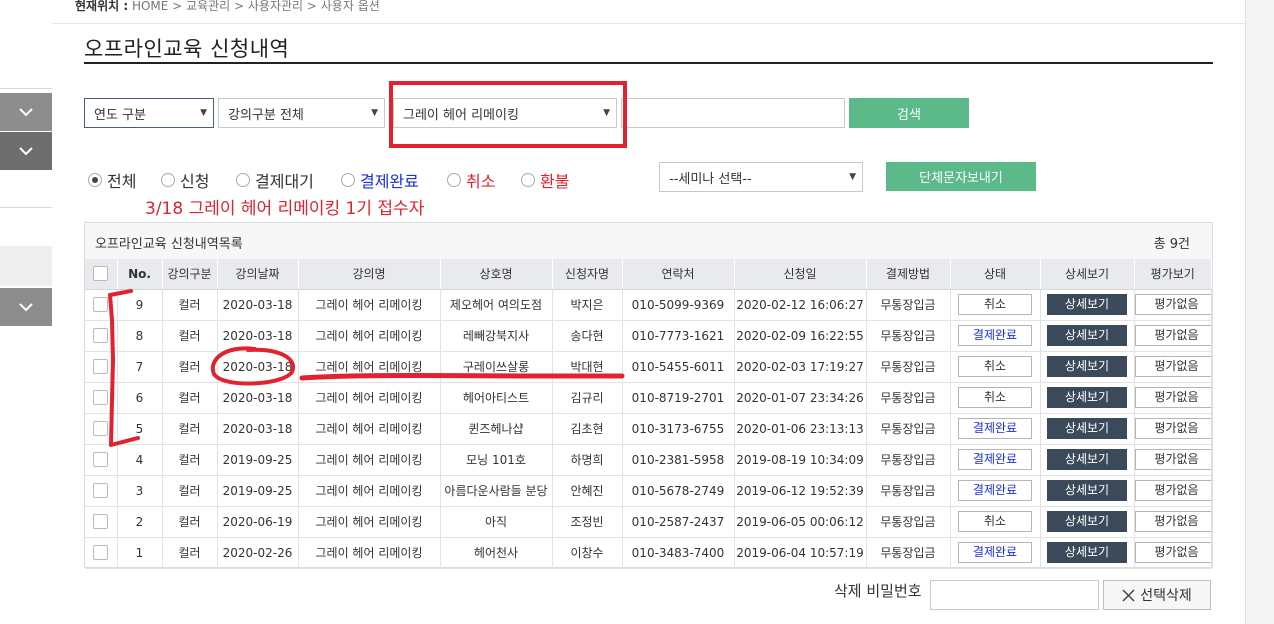 The width and height of the screenshot is (1274, 624). Describe the element at coordinates (275, 180) in the screenshot. I see `filter-pending: 결제대기` at that location.